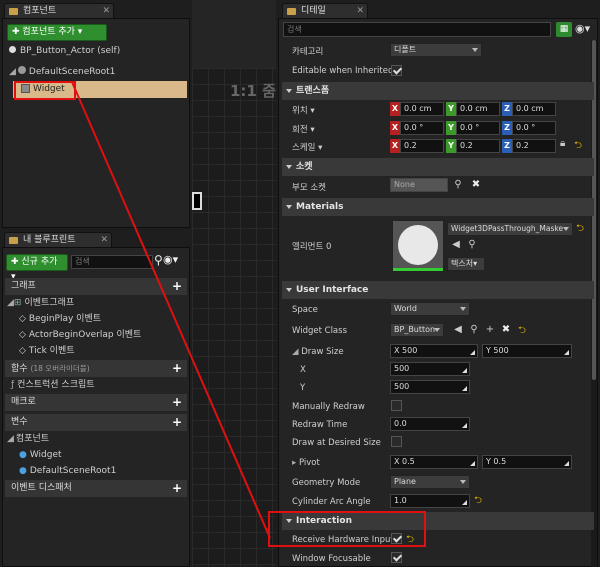 The width and height of the screenshot is (600, 567). I want to click on variables-section: 변수 +, so click(96, 422).